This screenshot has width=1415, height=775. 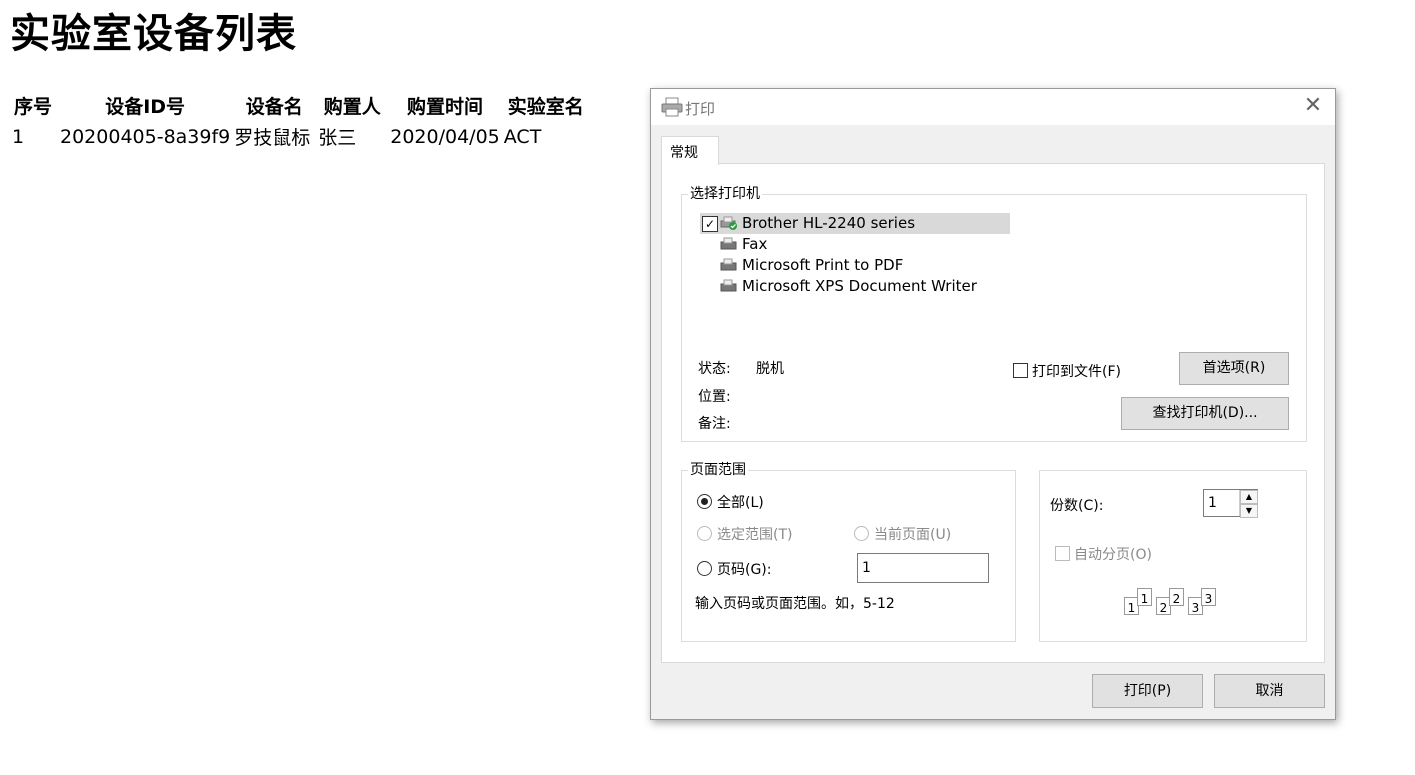 I want to click on cell-purchaser: 张三, so click(x=337, y=138).